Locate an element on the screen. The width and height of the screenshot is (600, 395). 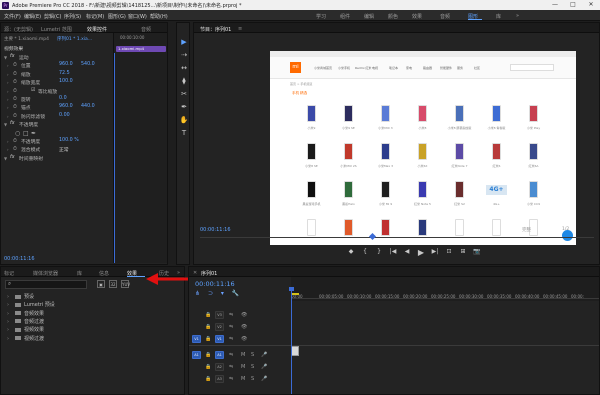
effects-folder-item: › 预设 is located at coordinates (20, 297).